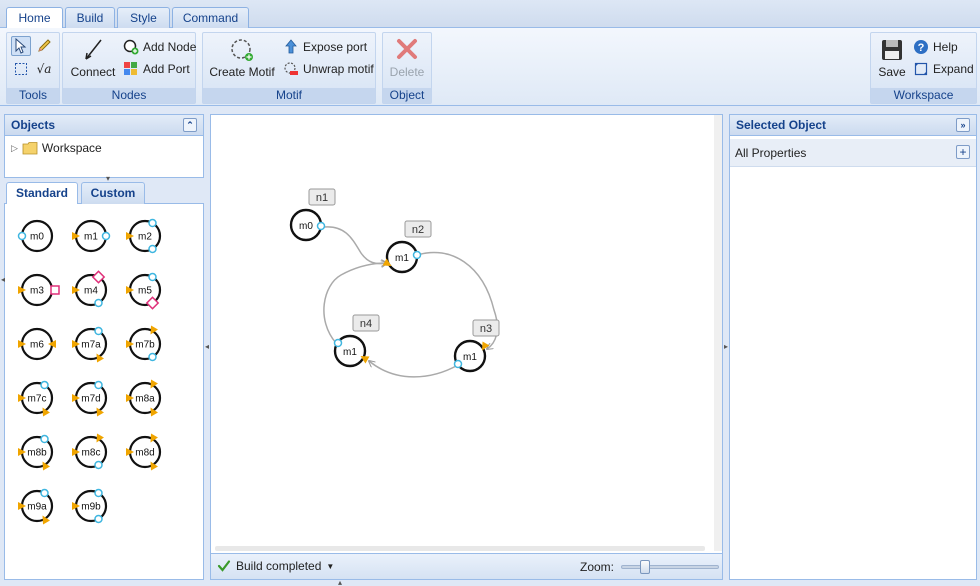  I want to click on all-properties-label: All Properties, so click(771, 153).